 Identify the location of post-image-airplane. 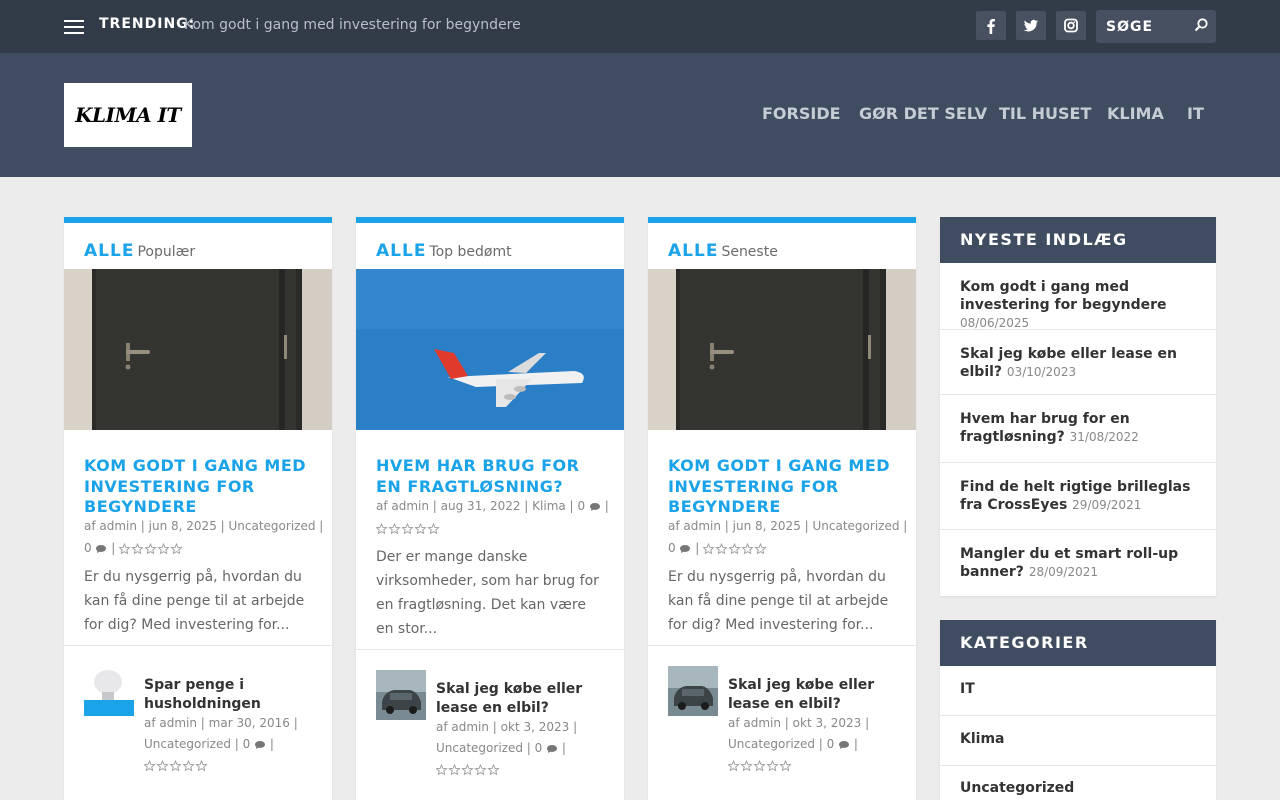
(490, 349).